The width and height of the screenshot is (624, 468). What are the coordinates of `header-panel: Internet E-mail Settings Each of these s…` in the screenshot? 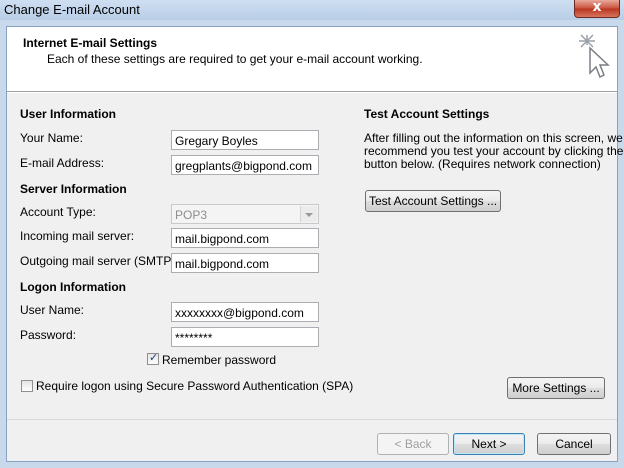 It's located at (312, 59).